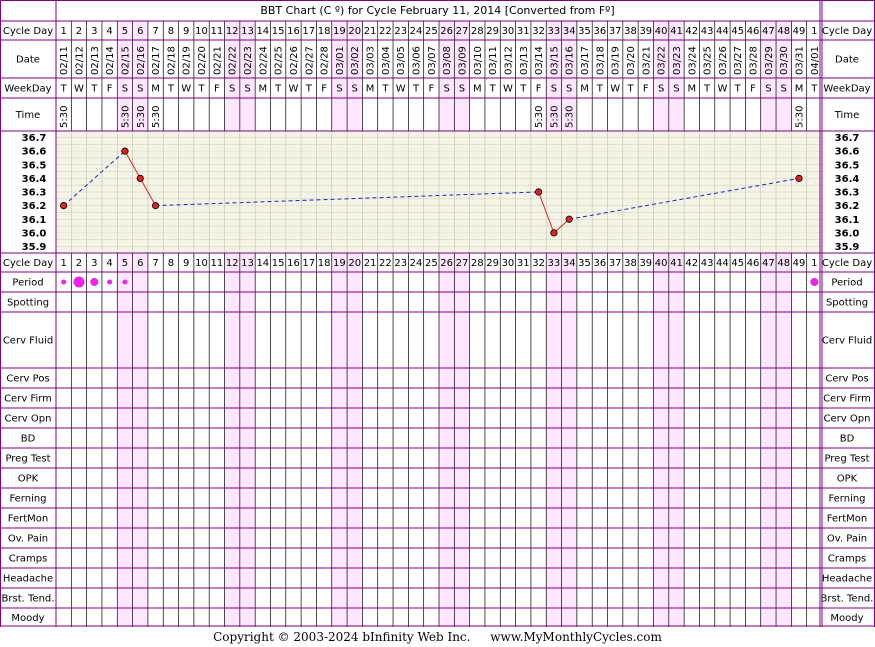 The width and height of the screenshot is (875, 647). I want to click on cycle-day-label: 12, so click(232, 31).